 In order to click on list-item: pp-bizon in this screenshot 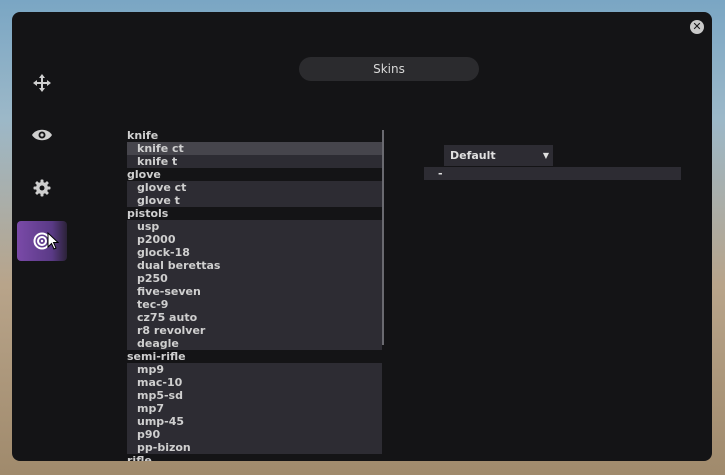, I will do `click(254, 447)`.